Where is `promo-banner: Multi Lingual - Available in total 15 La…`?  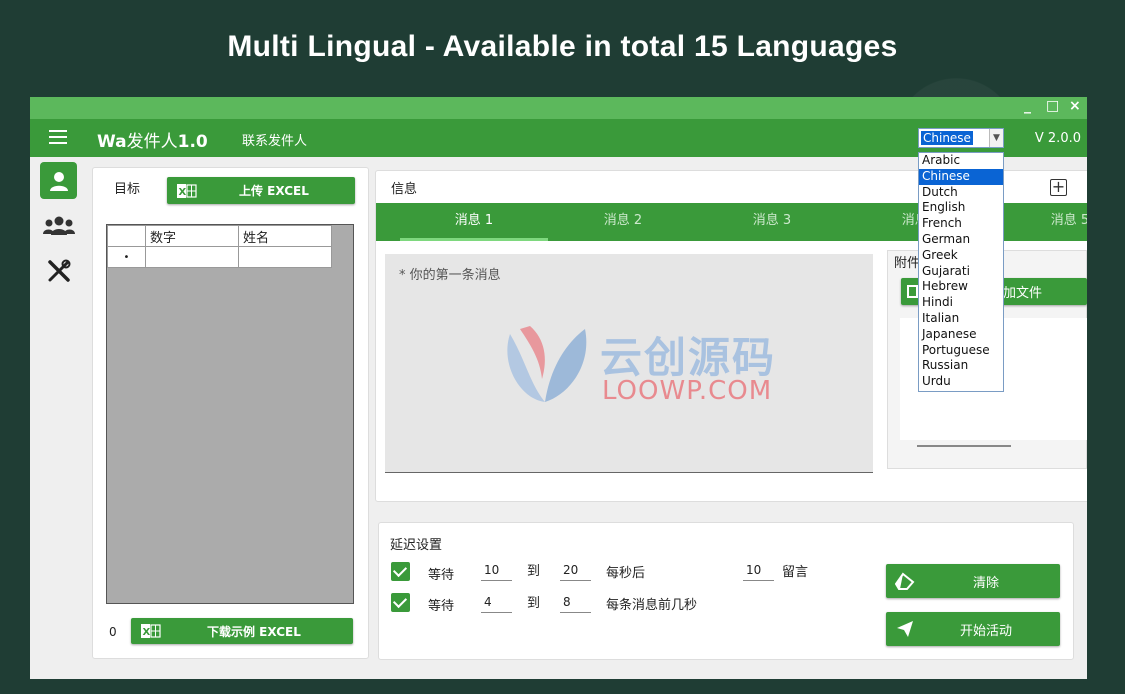
promo-banner: Multi Lingual - Available in total 15 La… is located at coordinates (562, 46).